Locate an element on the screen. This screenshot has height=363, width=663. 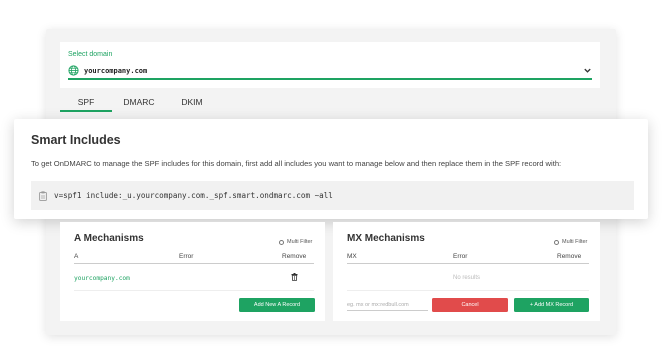
column-header-mx: MX is located at coordinates (352, 256).